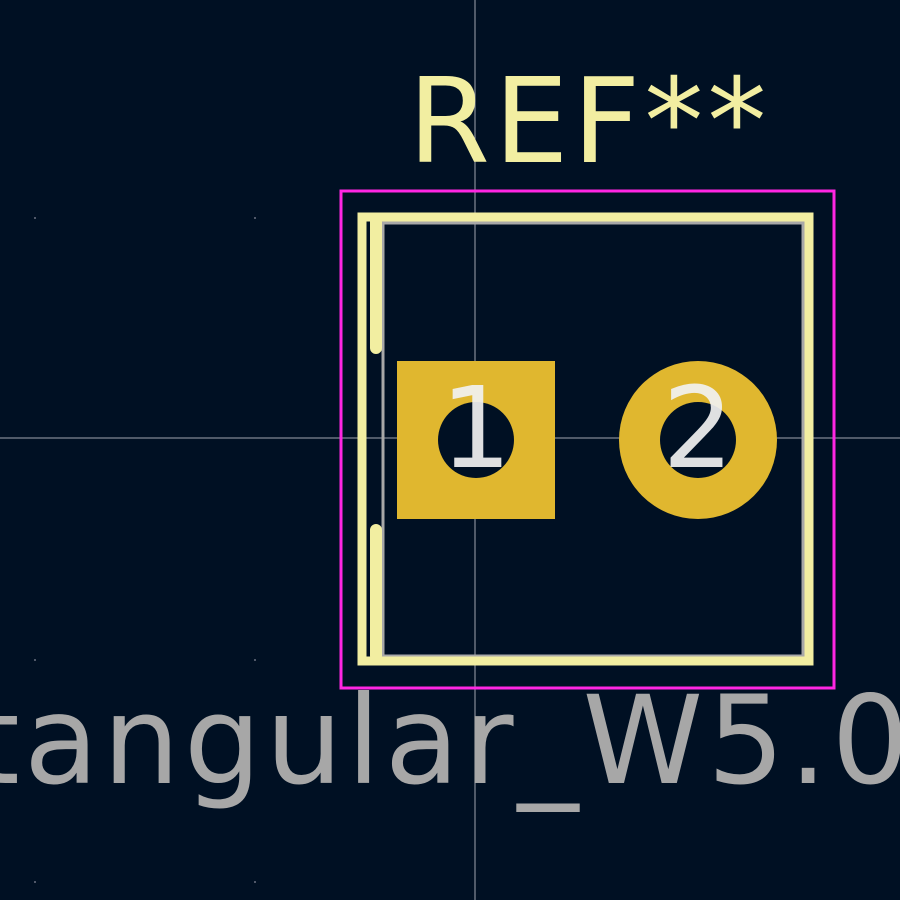  Describe the element at coordinates (476, 429) in the screenshot. I see `pad-1-number: 1` at that location.